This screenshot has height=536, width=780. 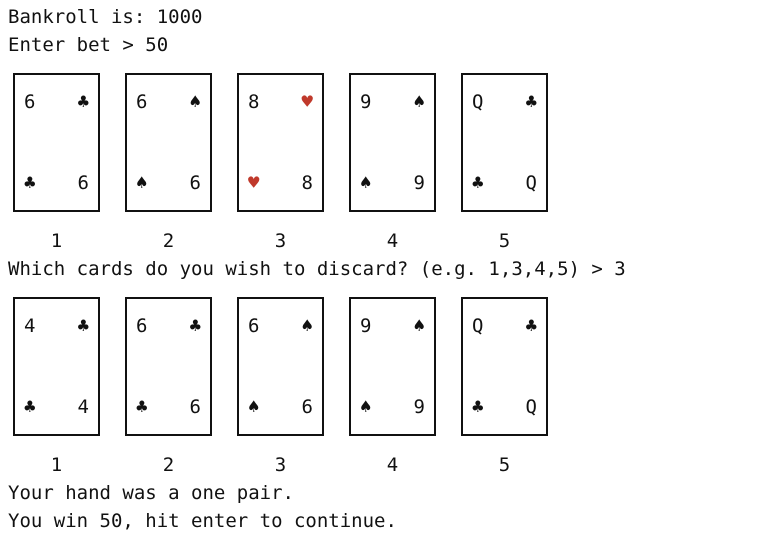 What do you see at coordinates (202, 521) in the screenshot?
I see `win-prompt-line: You win 50, hit enter to continue.` at bounding box center [202, 521].